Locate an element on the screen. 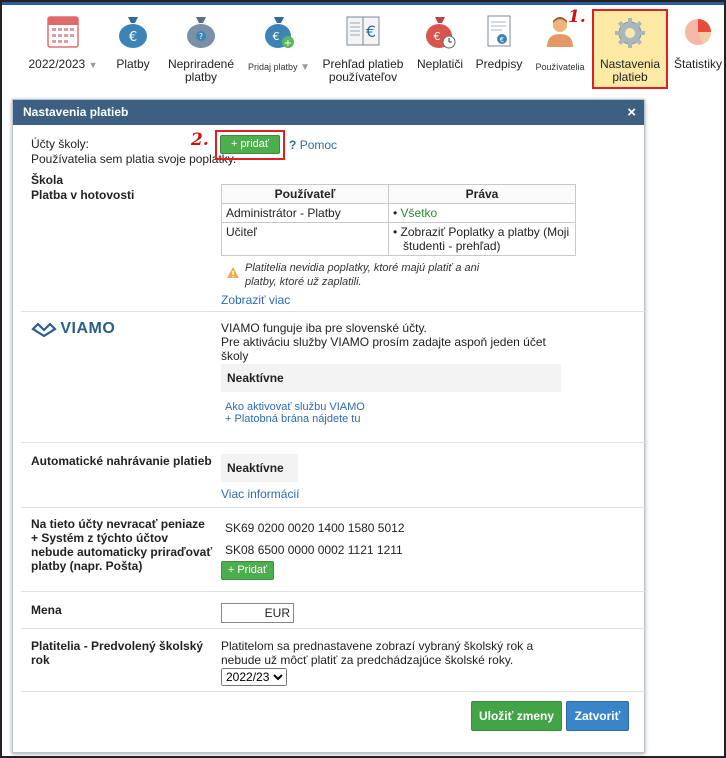  cash-payment-label: Platba v hotovosti is located at coordinates (83, 195).